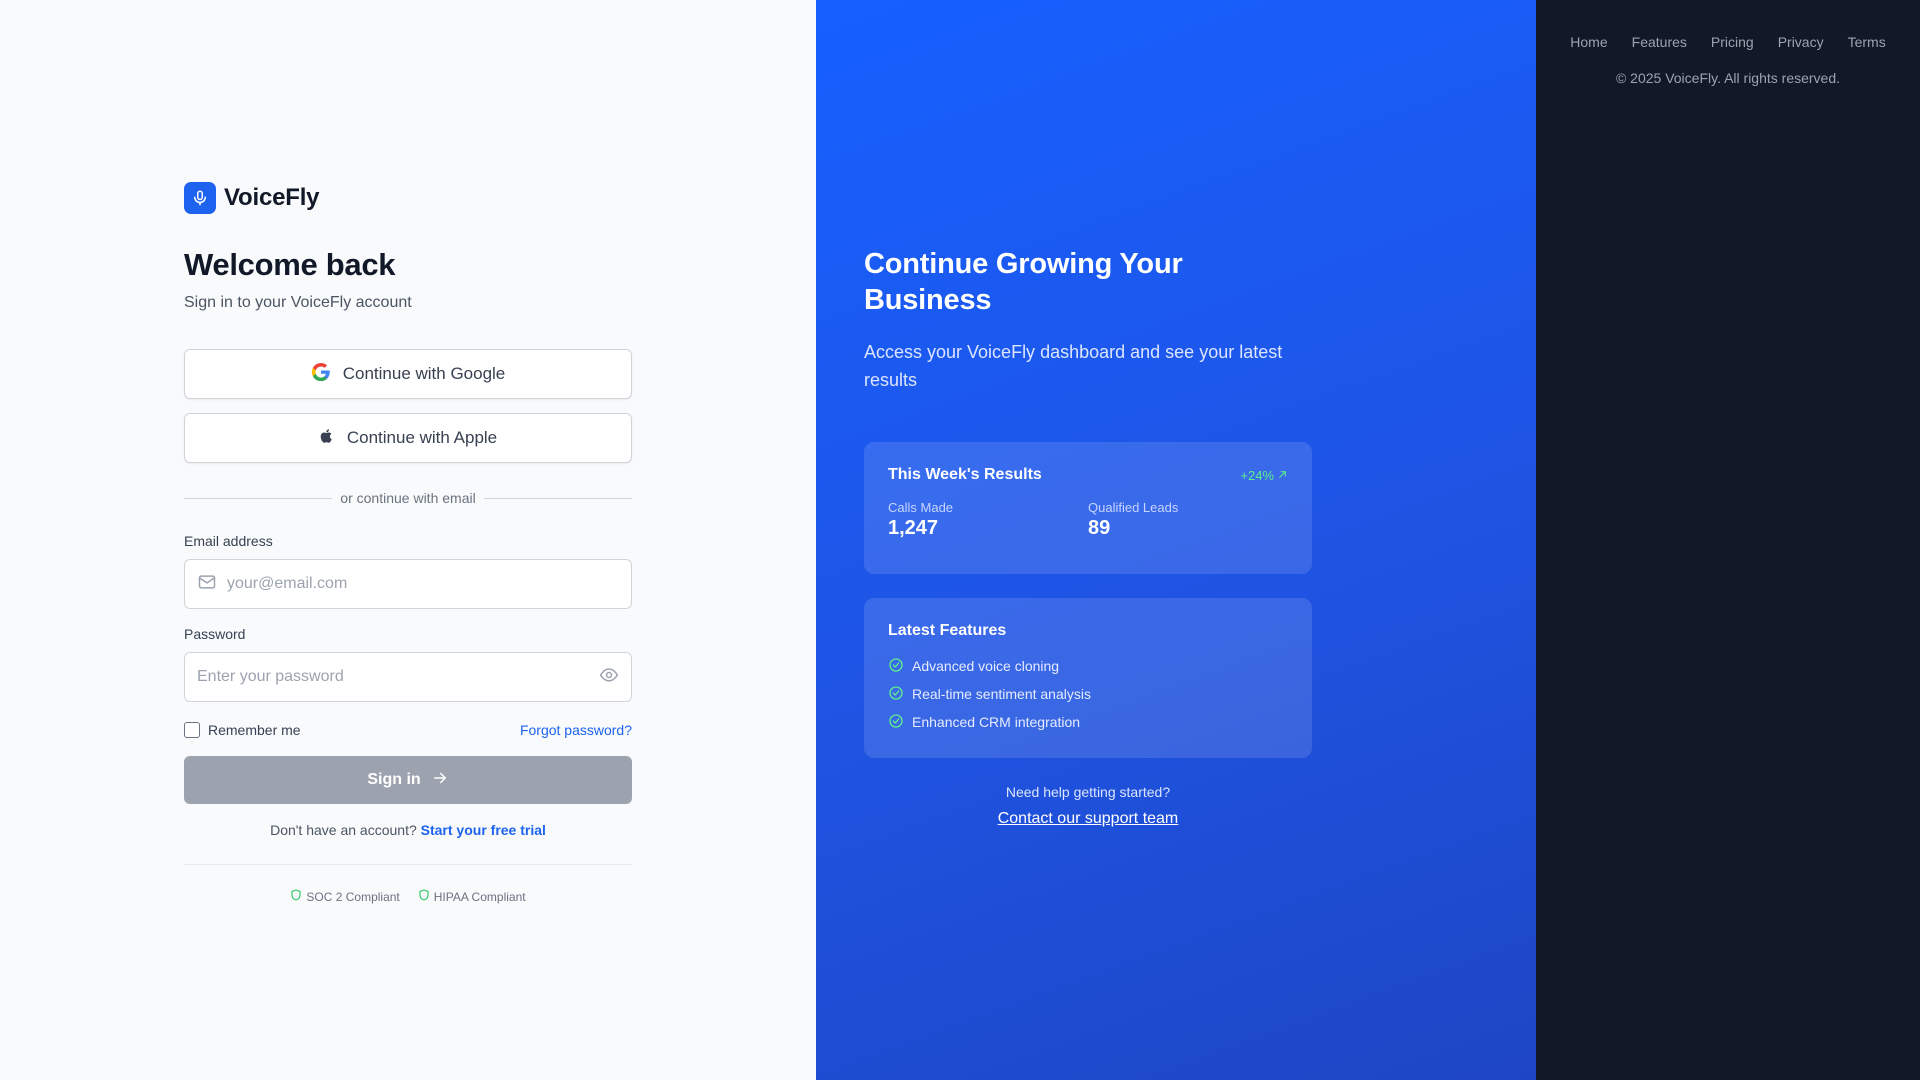 This screenshot has height=1080, width=1920. What do you see at coordinates (921, 507) in the screenshot?
I see `stat-label: Calls Made` at bounding box center [921, 507].